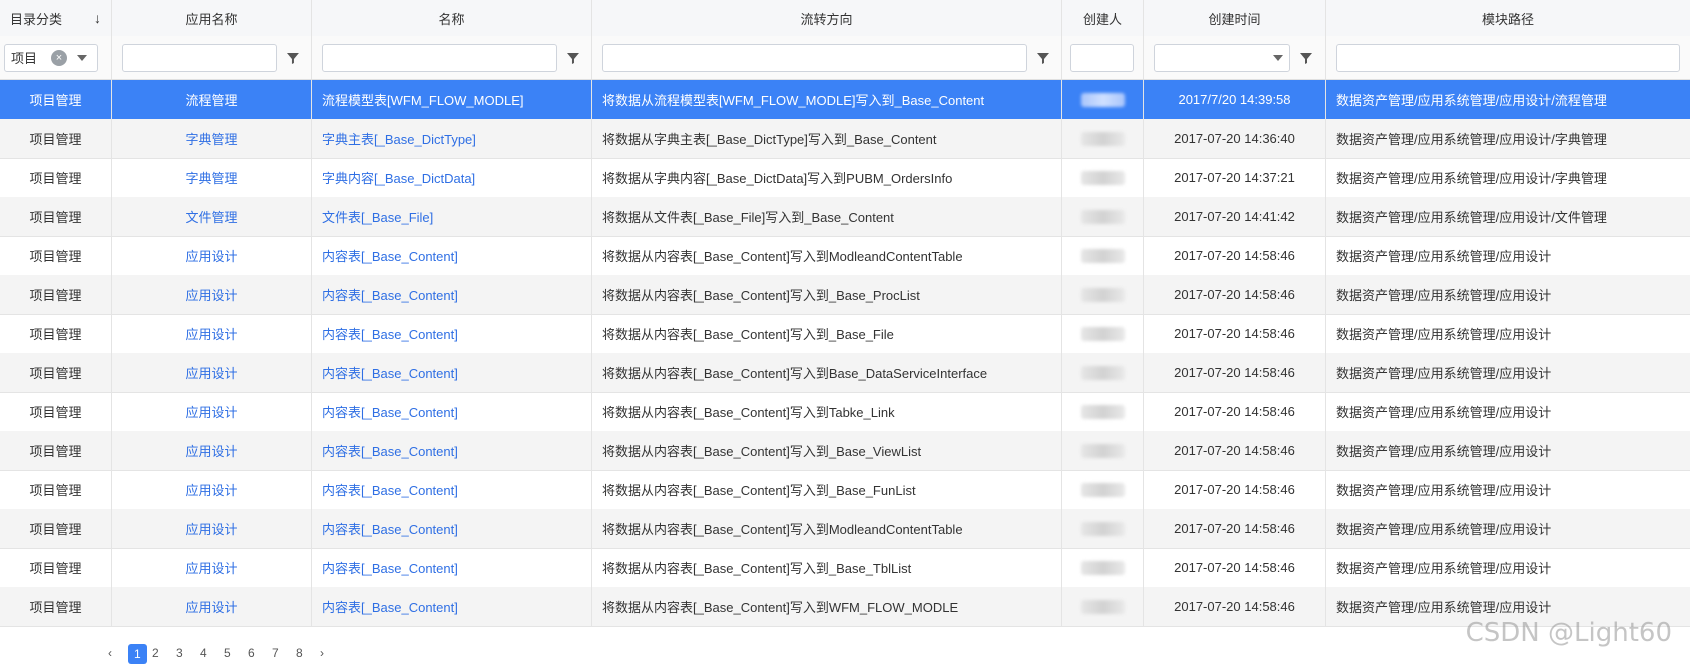  Describe the element at coordinates (299, 653) in the screenshot. I see `page-button: 8` at that location.